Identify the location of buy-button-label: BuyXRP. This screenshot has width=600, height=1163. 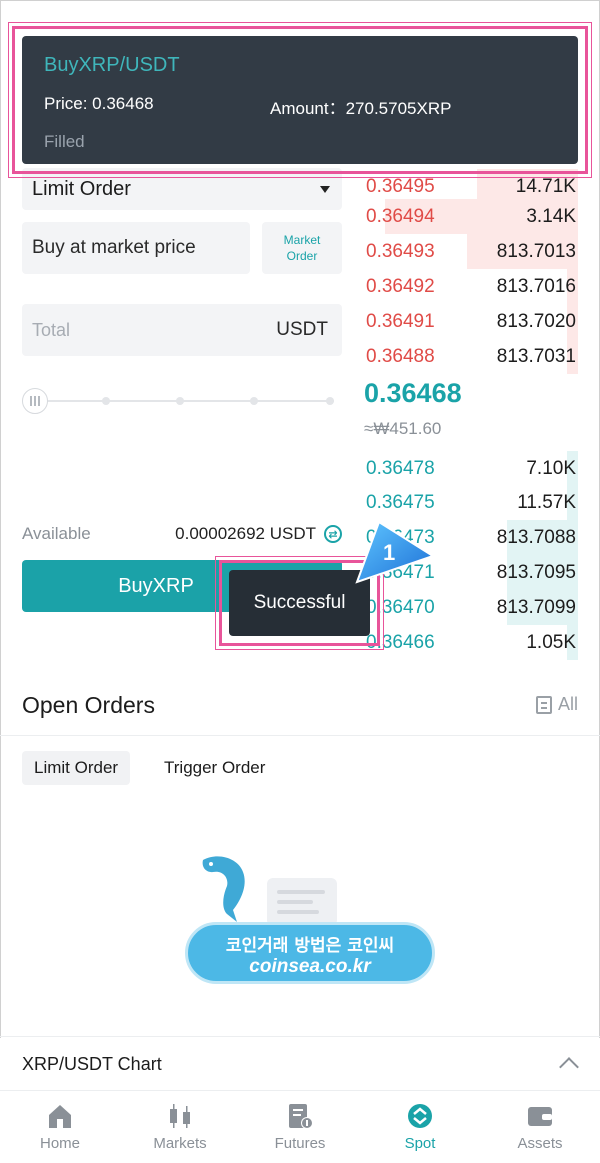
(156, 585).